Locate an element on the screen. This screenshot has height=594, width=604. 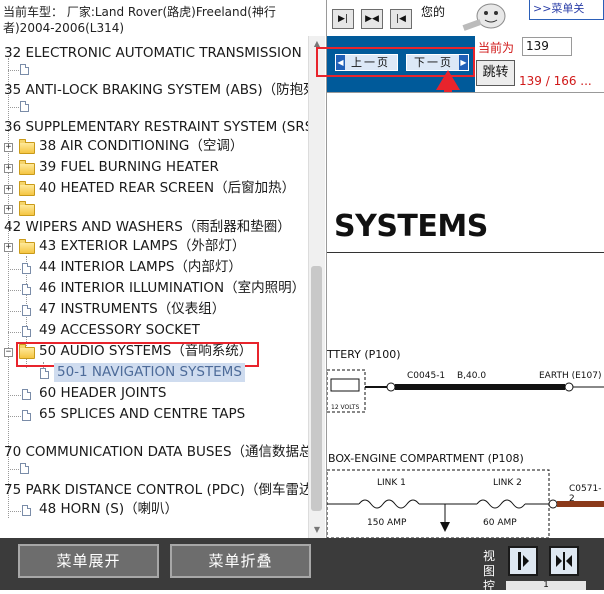
view-left-panel-button is located at coordinates (523, 561).